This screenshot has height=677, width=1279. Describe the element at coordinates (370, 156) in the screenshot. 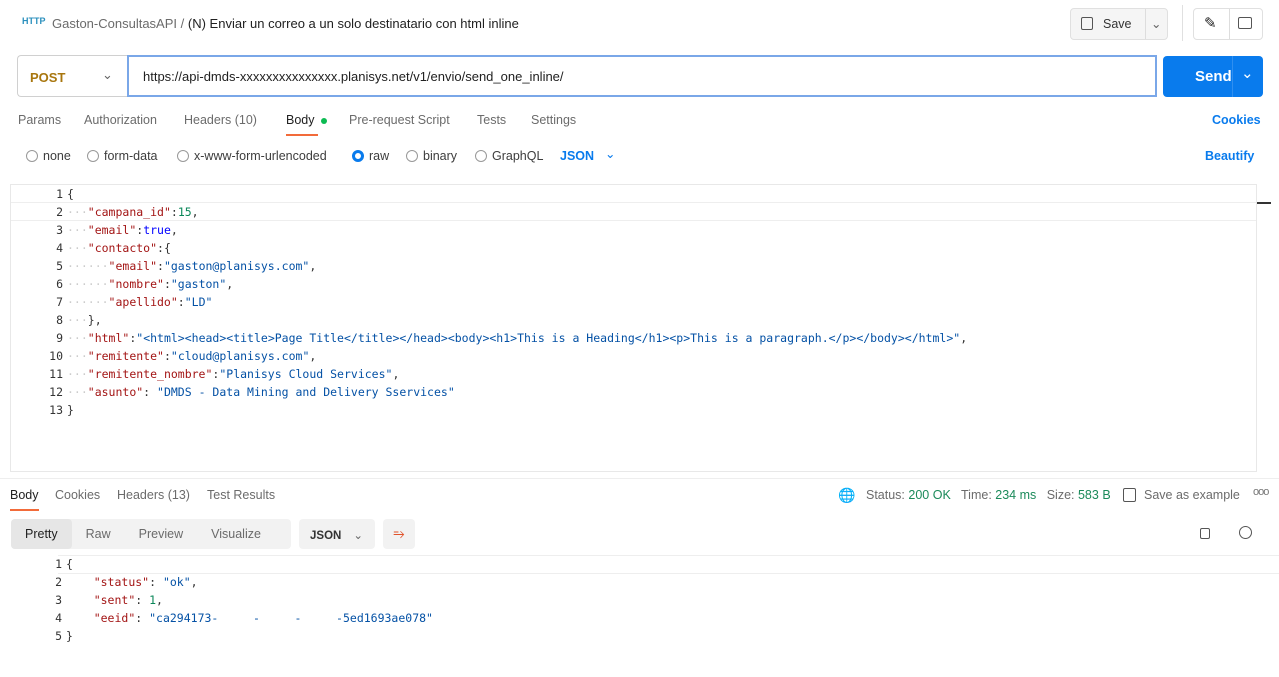

I see `body-type-raw: raw` at that location.